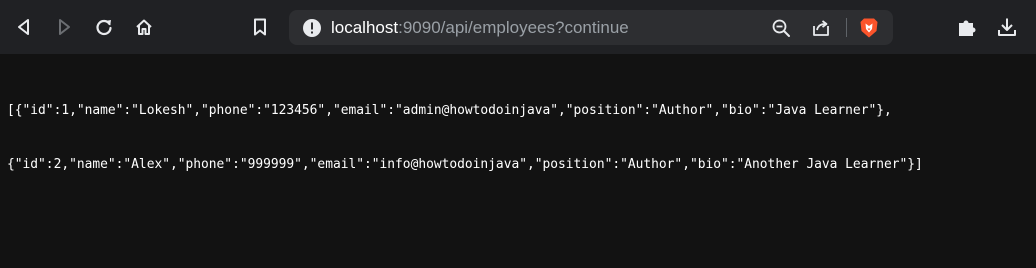 The image size is (1036, 268). What do you see at coordinates (144, 27) in the screenshot?
I see `home-icon` at bounding box center [144, 27].